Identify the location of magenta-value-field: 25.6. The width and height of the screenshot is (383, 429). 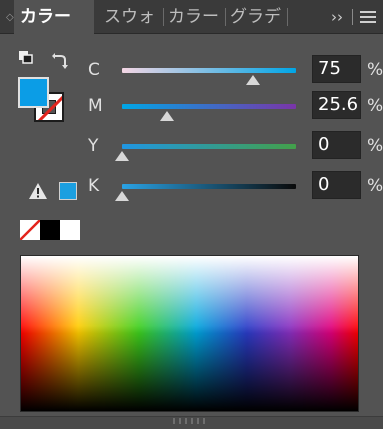
(336, 105).